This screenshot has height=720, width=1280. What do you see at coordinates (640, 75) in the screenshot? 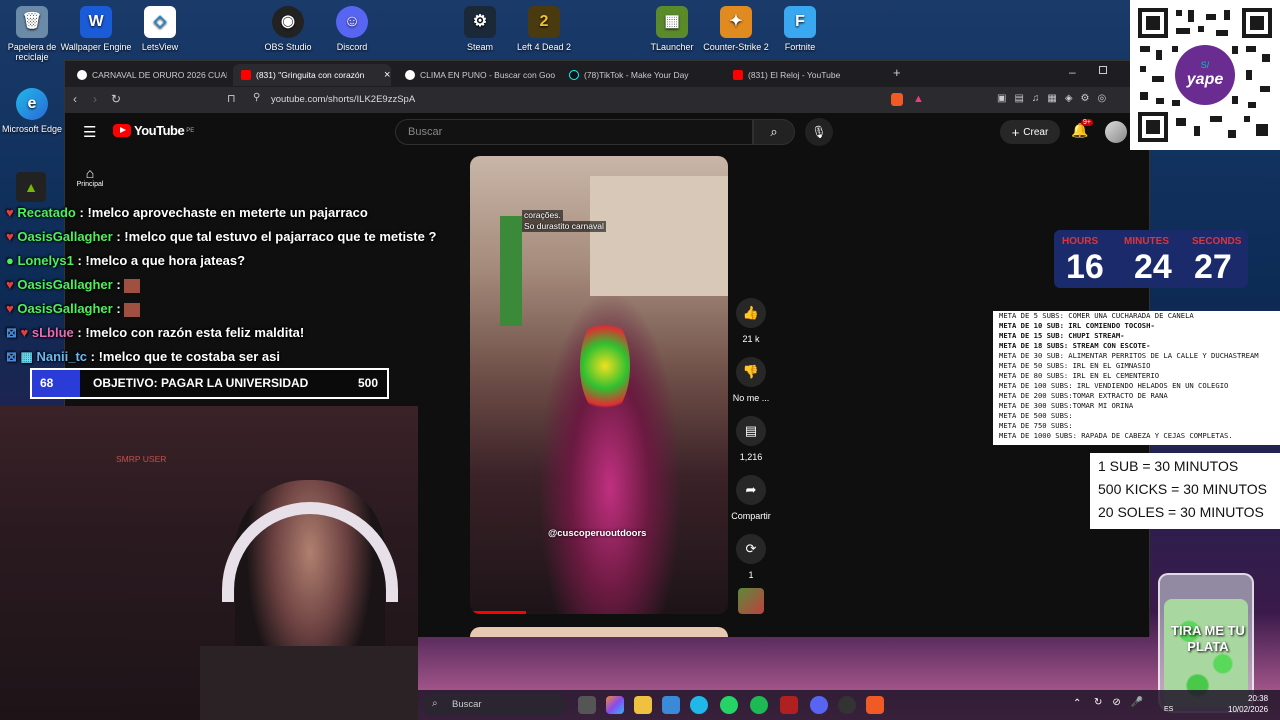
I see `tab-tiktok: (78)TikTok - Make Your Day` at bounding box center [640, 75].